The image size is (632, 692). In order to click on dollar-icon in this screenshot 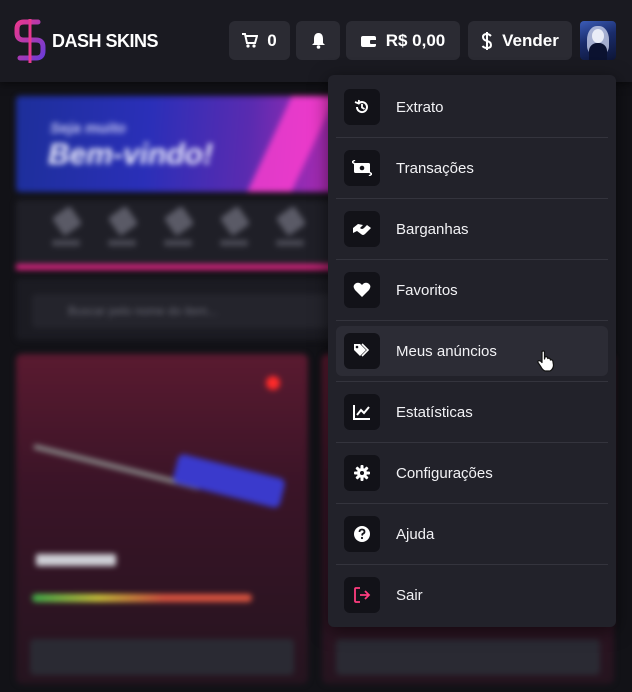, I will do `click(487, 40)`.